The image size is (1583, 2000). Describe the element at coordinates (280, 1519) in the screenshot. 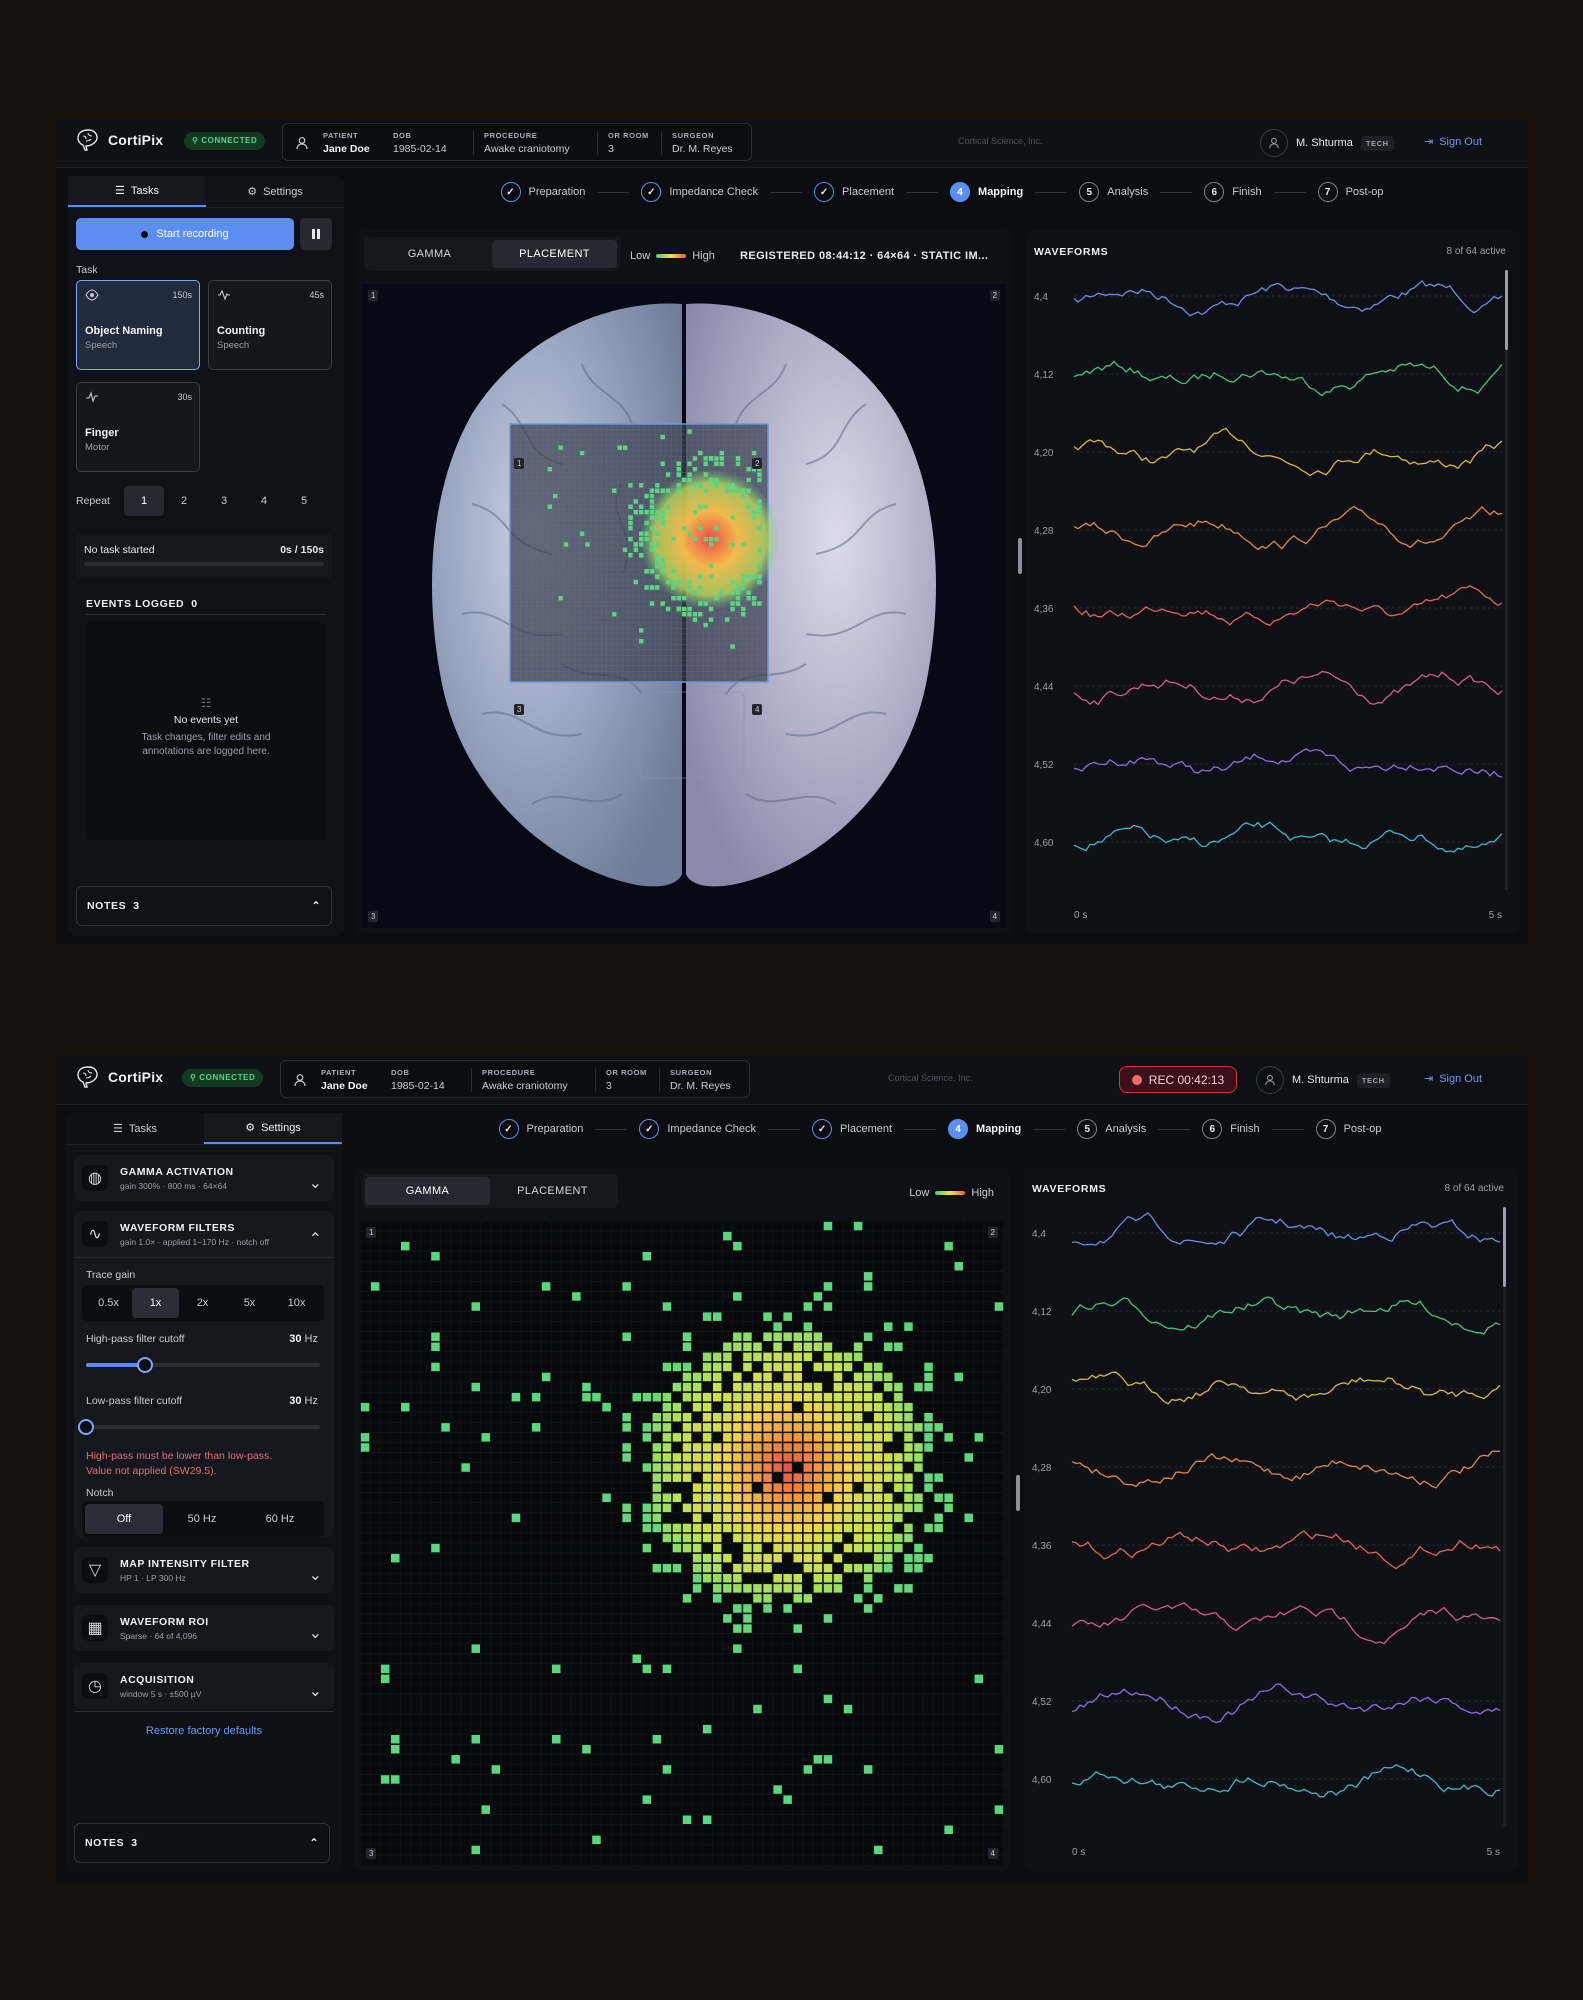

I see `notch-option: 60 Hz` at that location.